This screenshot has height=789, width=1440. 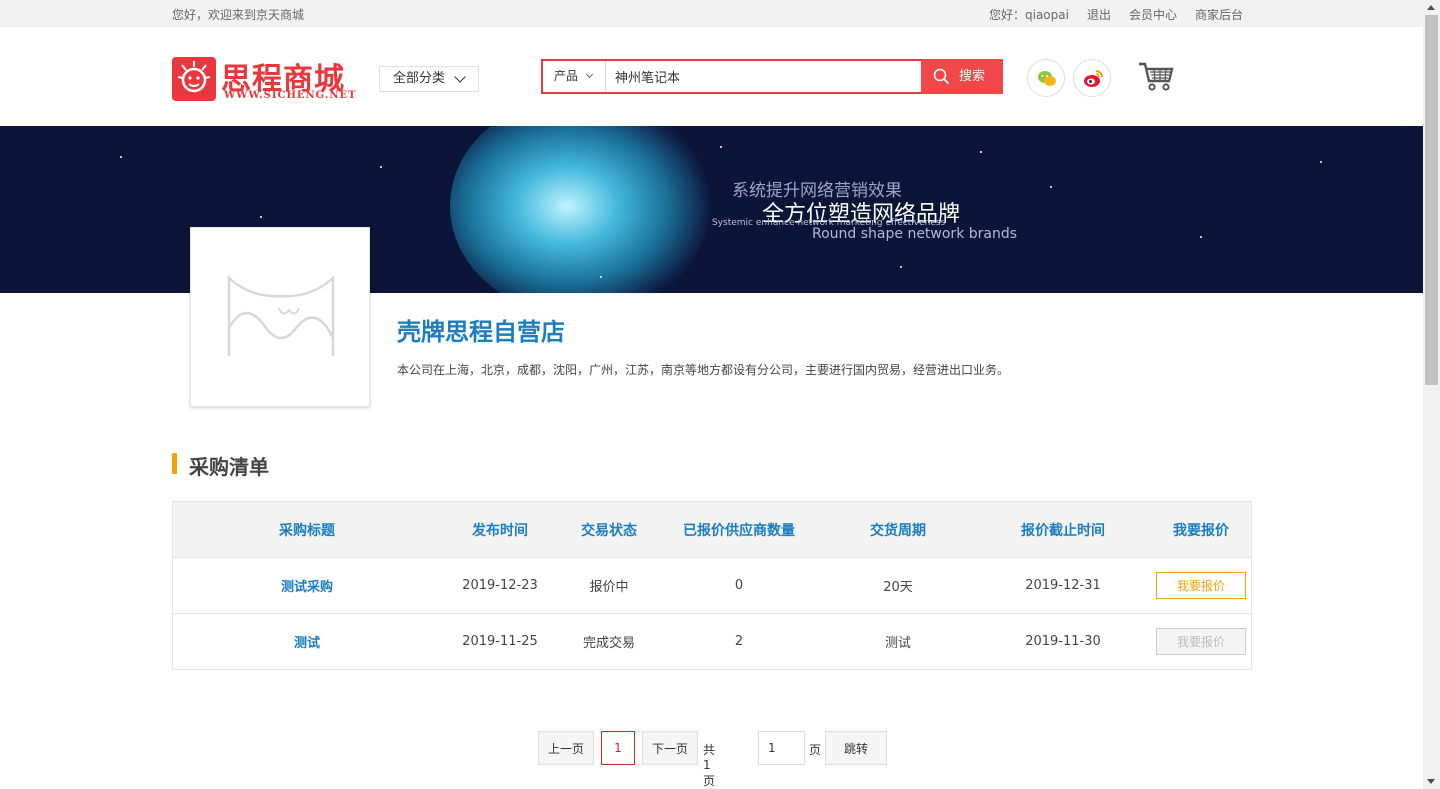 What do you see at coordinates (618, 748) in the screenshot?
I see `page-number-current: 1` at bounding box center [618, 748].